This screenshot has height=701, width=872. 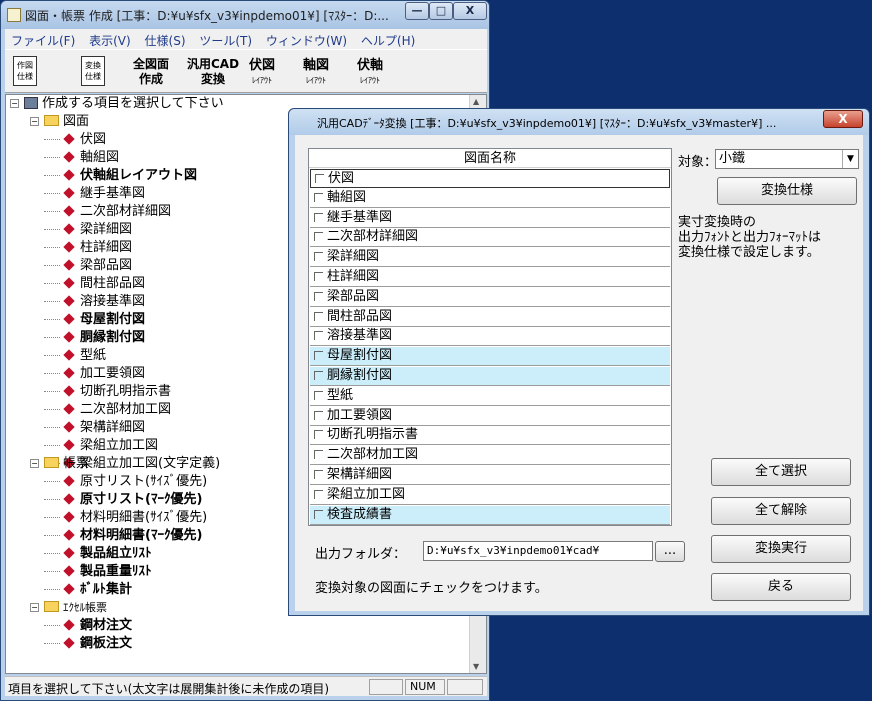 I want to click on convert-spec-icon-button: 変換 仕様, so click(x=93, y=71).